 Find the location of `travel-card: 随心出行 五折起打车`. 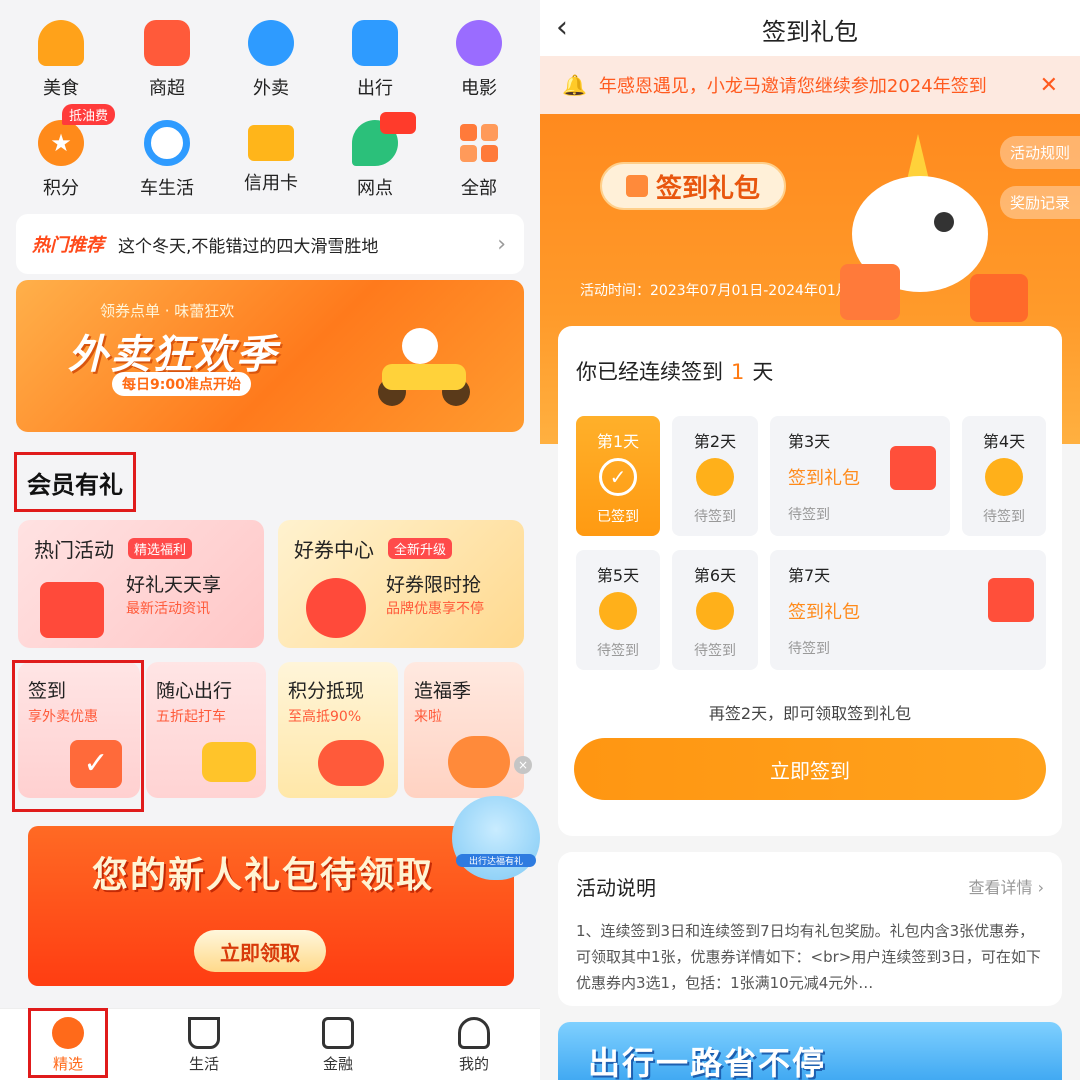

travel-card: 随心出行 五折起打车 is located at coordinates (206, 730).